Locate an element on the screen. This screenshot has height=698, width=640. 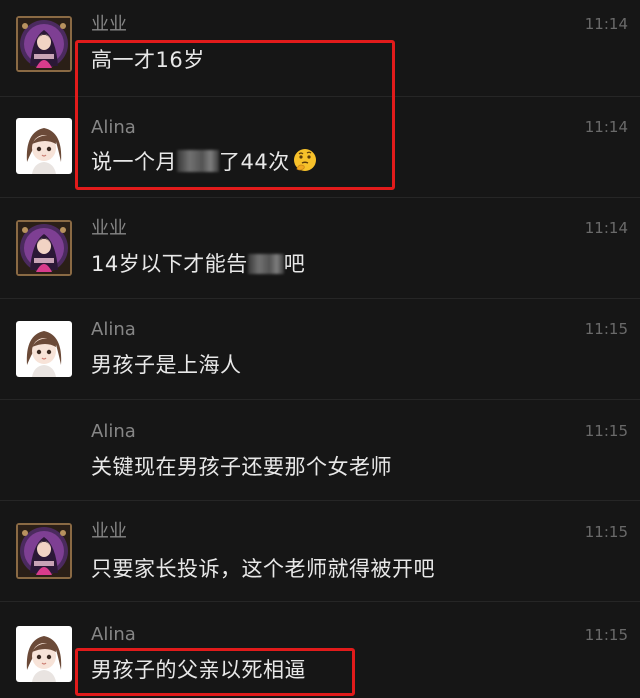
message-row: Alina 11:15 男孩子的父亲以死相逼 is located at coordinates (320, 650).